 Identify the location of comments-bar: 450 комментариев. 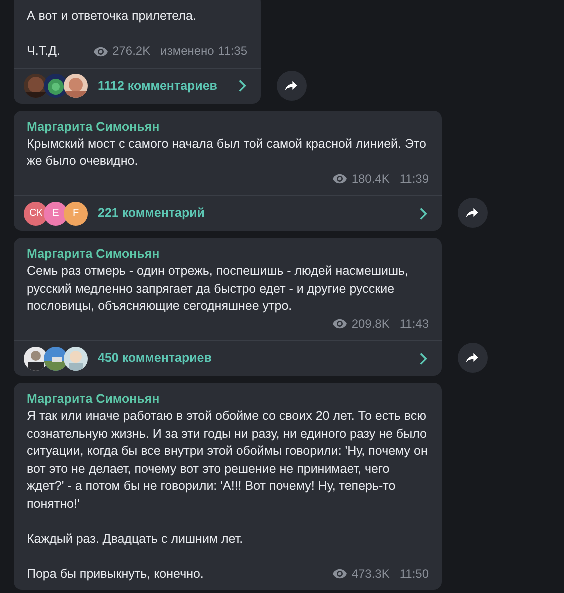
(228, 358).